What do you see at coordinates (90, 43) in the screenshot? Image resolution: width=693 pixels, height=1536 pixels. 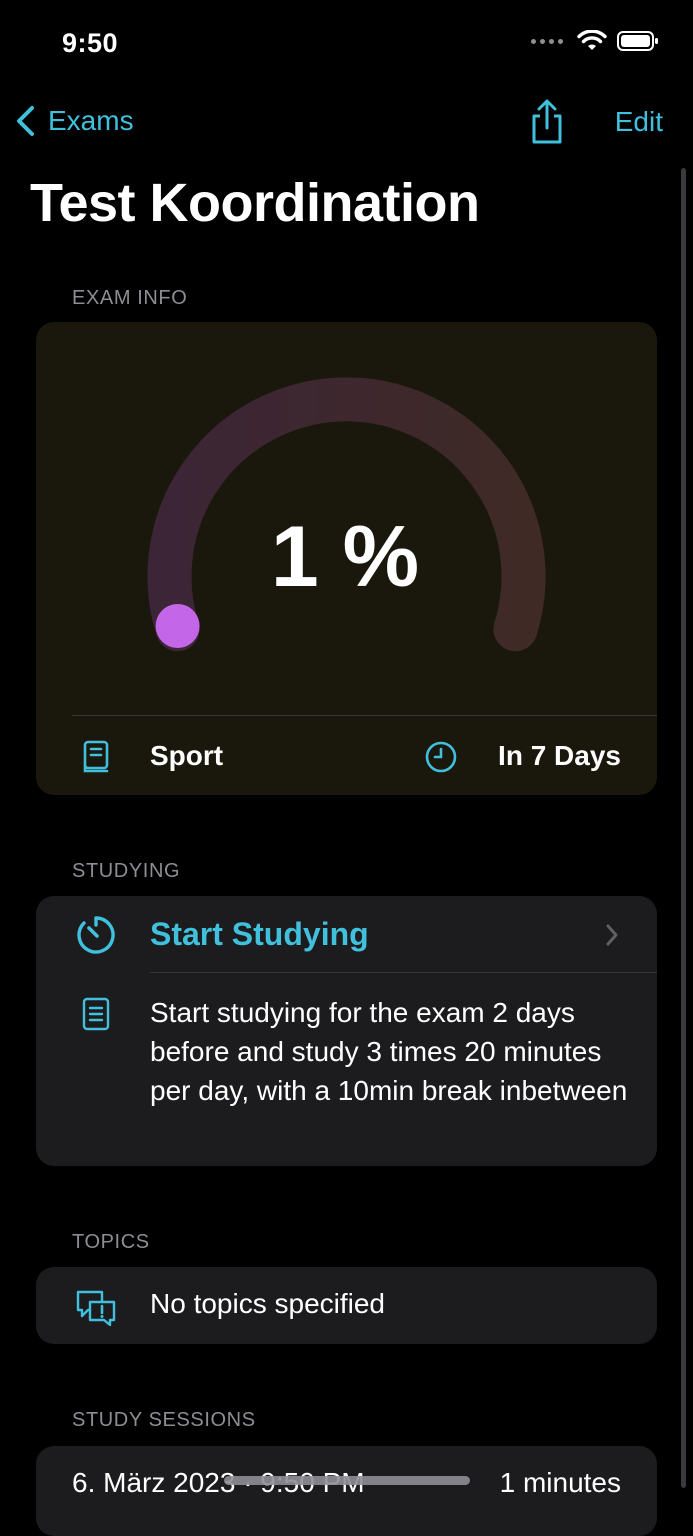 I see `status-time: 9:50` at bounding box center [90, 43].